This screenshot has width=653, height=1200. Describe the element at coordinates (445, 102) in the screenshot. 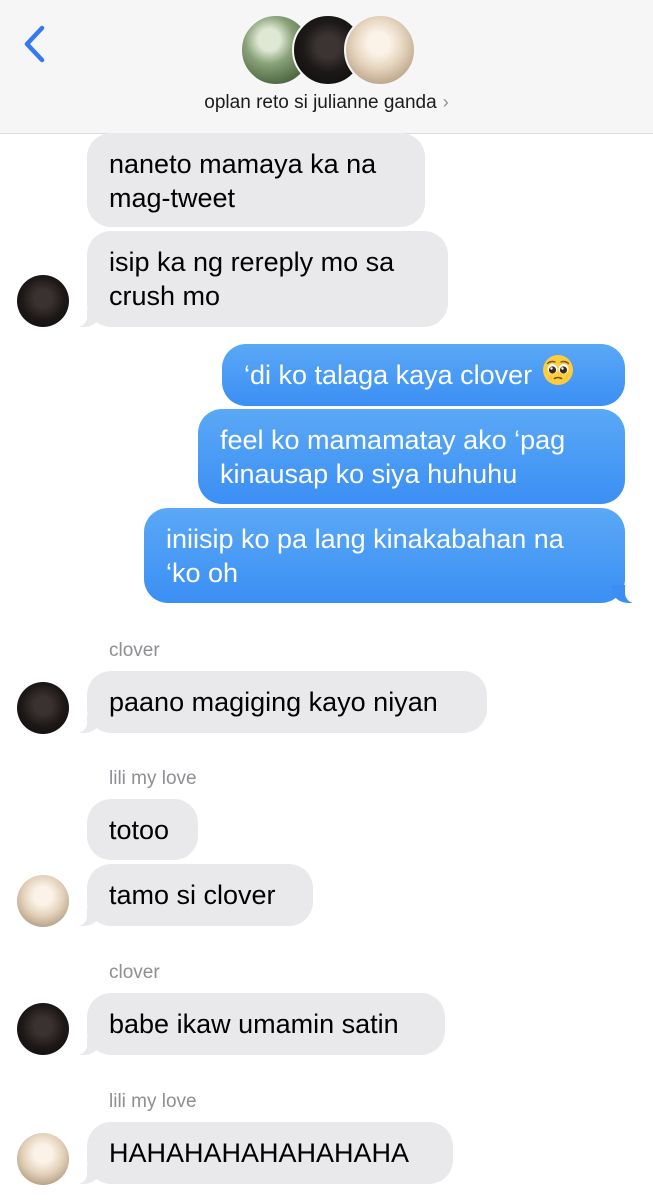

I see `chevron-right-icon: ›` at that location.